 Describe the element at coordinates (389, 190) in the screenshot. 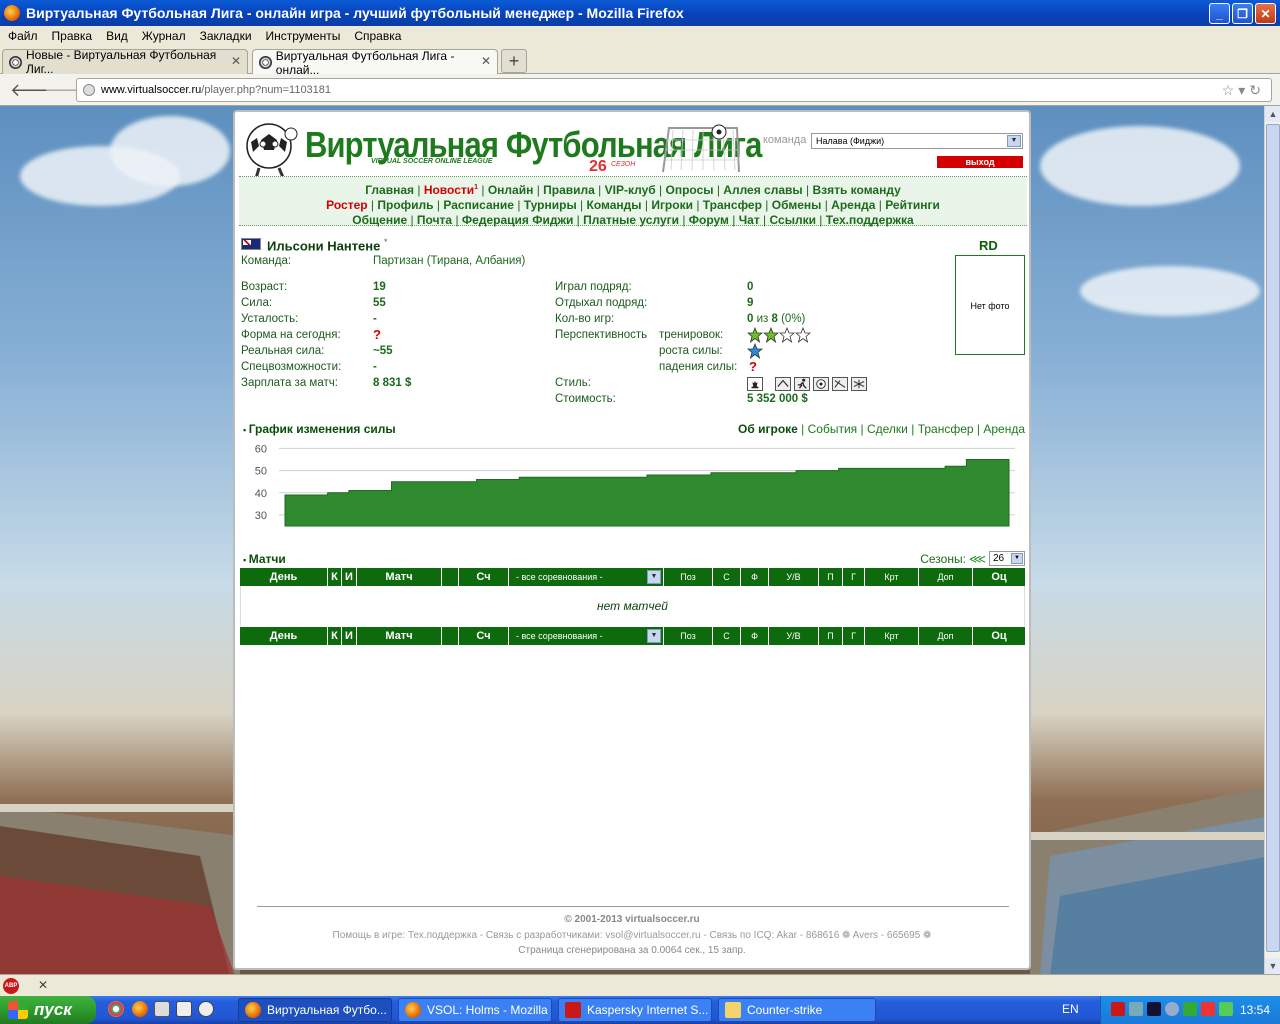

I see `nav-home: Главная` at that location.